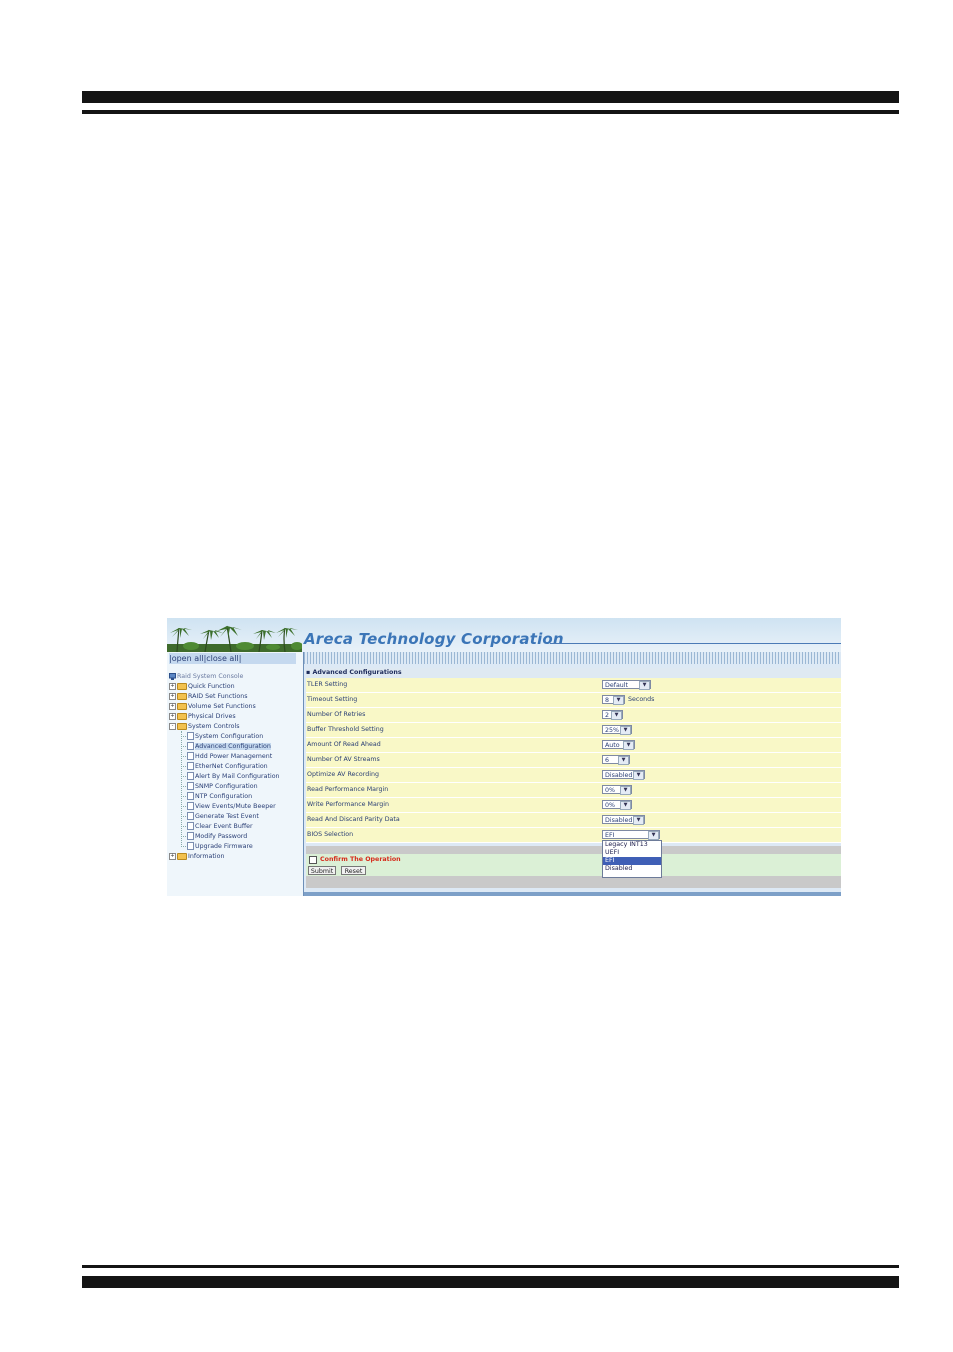 Image resolution: width=953 pixels, height=1352 pixels. What do you see at coordinates (227, 816) in the screenshot?
I see `tree-item-label: Generate Test Event` at bounding box center [227, 816].